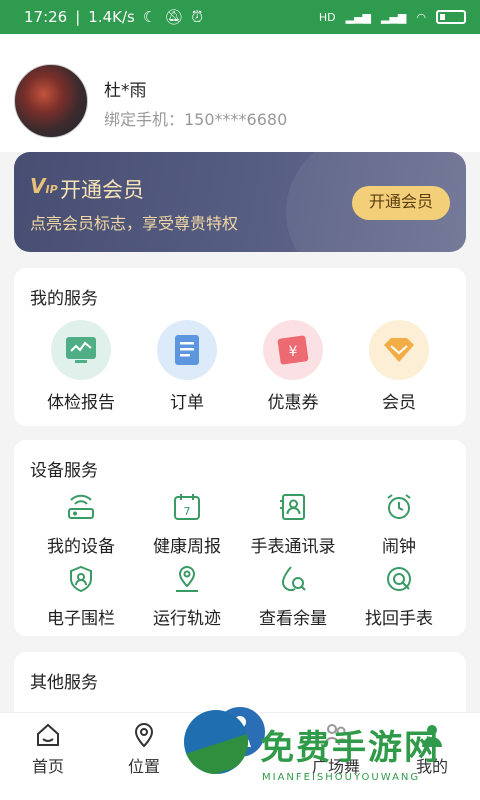 The image size is (480, 800). I want to click on dance-icon, so click(336, 735).